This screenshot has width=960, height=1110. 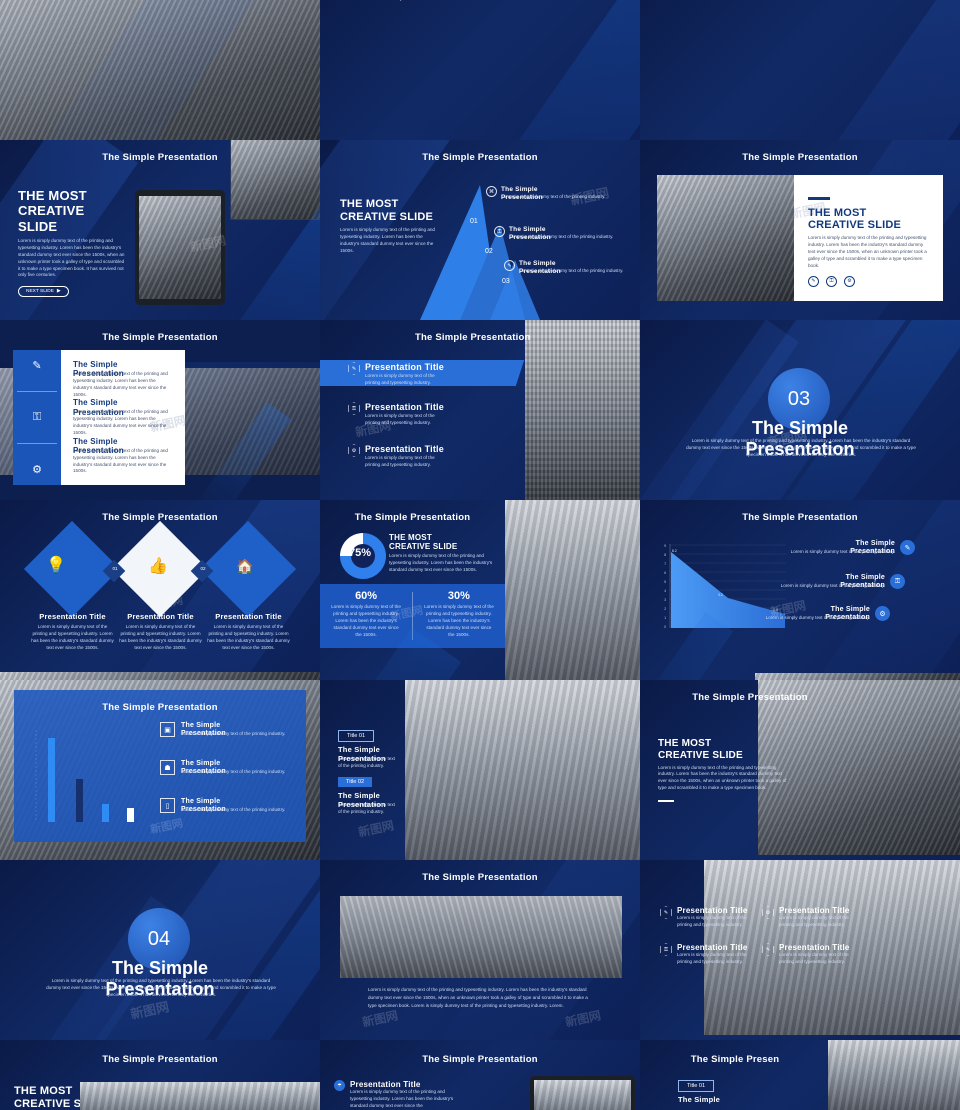 What do you see at coordinates (489, 251) in the screenshot?
I see `pyramid-number-02: 02` at bounding box center [489, 251].